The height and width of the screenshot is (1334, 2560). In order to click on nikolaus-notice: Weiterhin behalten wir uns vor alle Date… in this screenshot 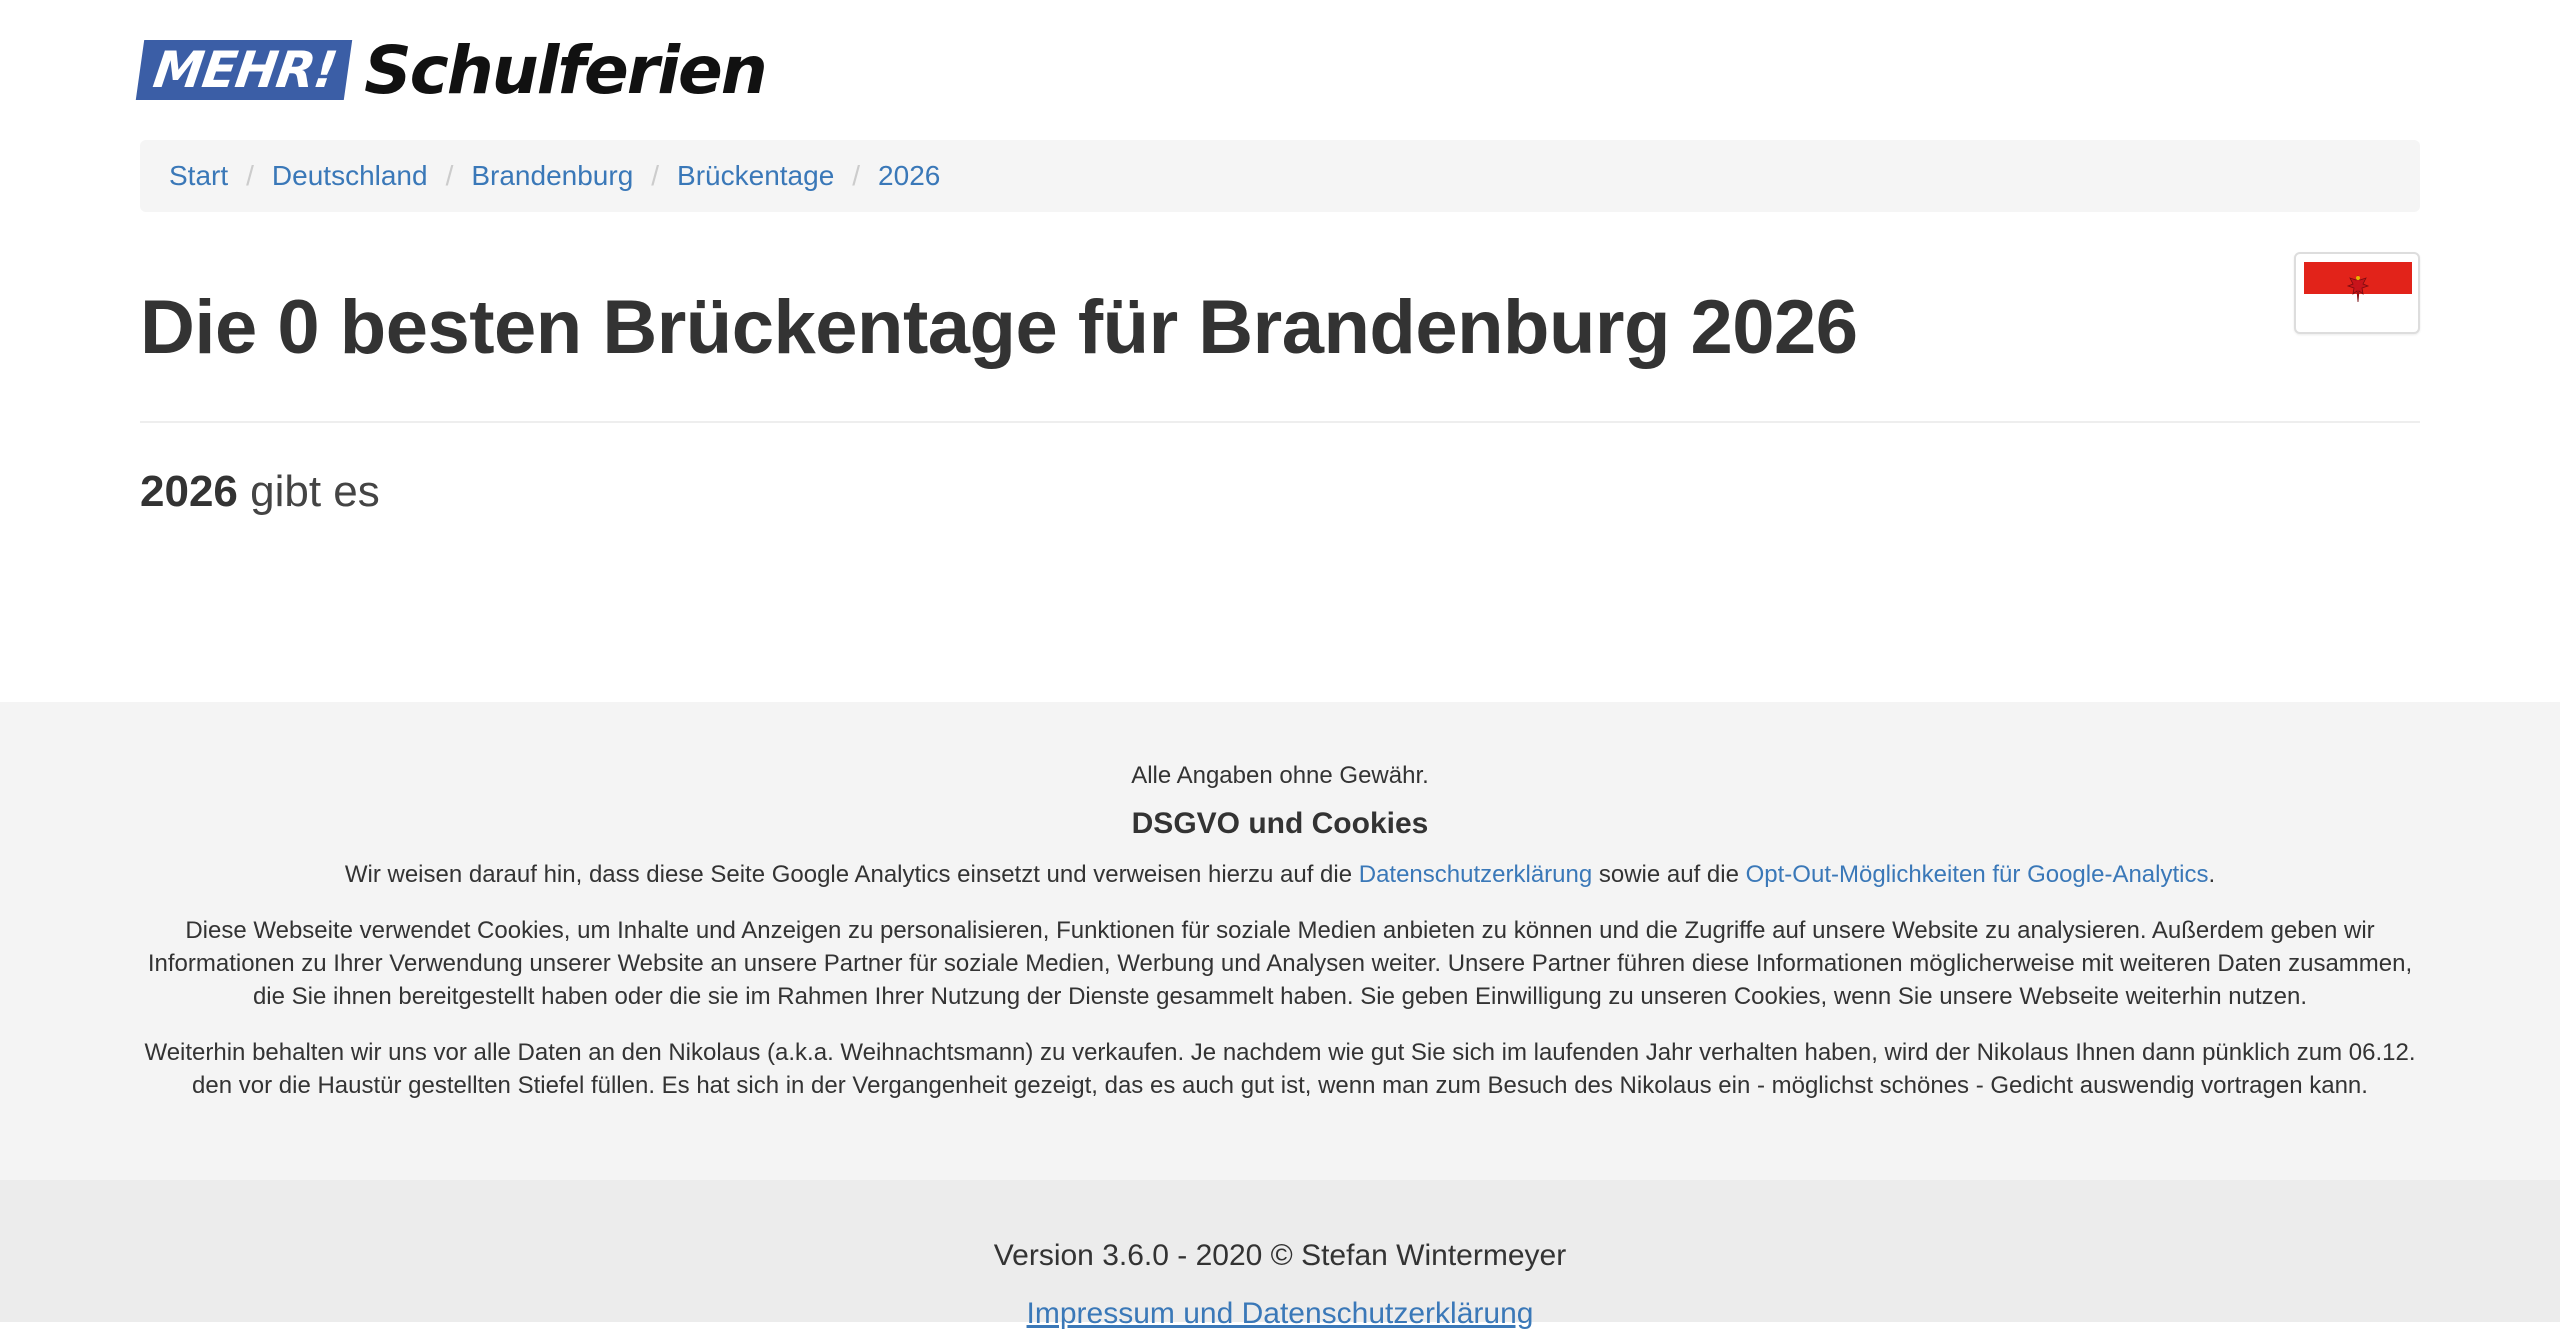, I will do `click(1280, 1069)`.